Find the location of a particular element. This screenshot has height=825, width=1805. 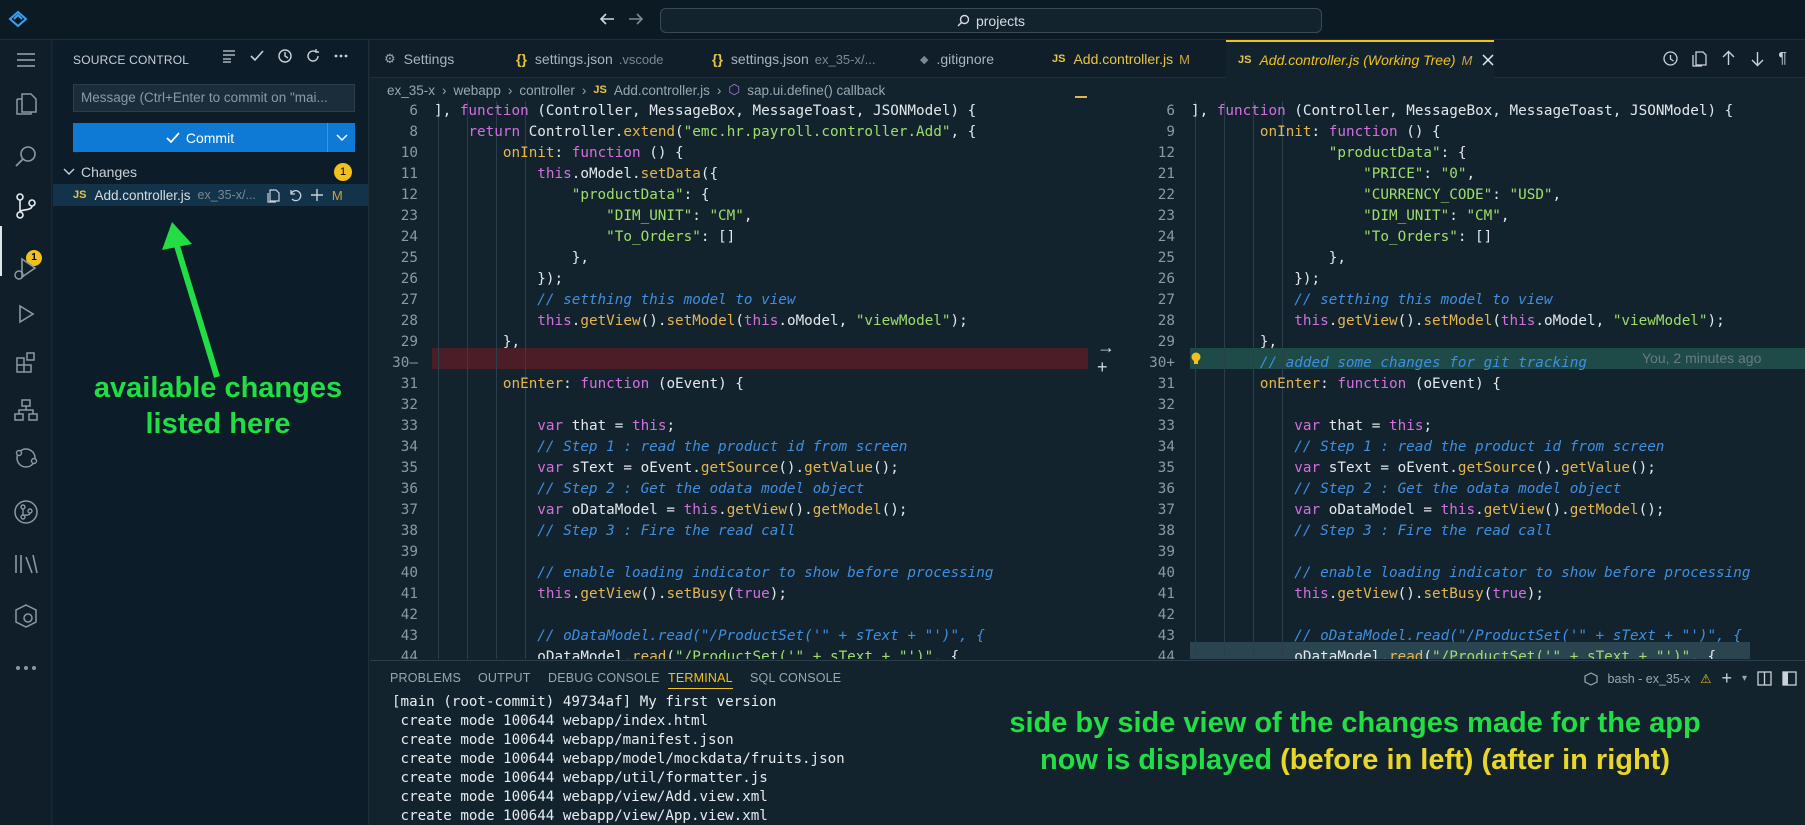

chevron-down-icon: ▾ is located at coordinates (1744, 678).